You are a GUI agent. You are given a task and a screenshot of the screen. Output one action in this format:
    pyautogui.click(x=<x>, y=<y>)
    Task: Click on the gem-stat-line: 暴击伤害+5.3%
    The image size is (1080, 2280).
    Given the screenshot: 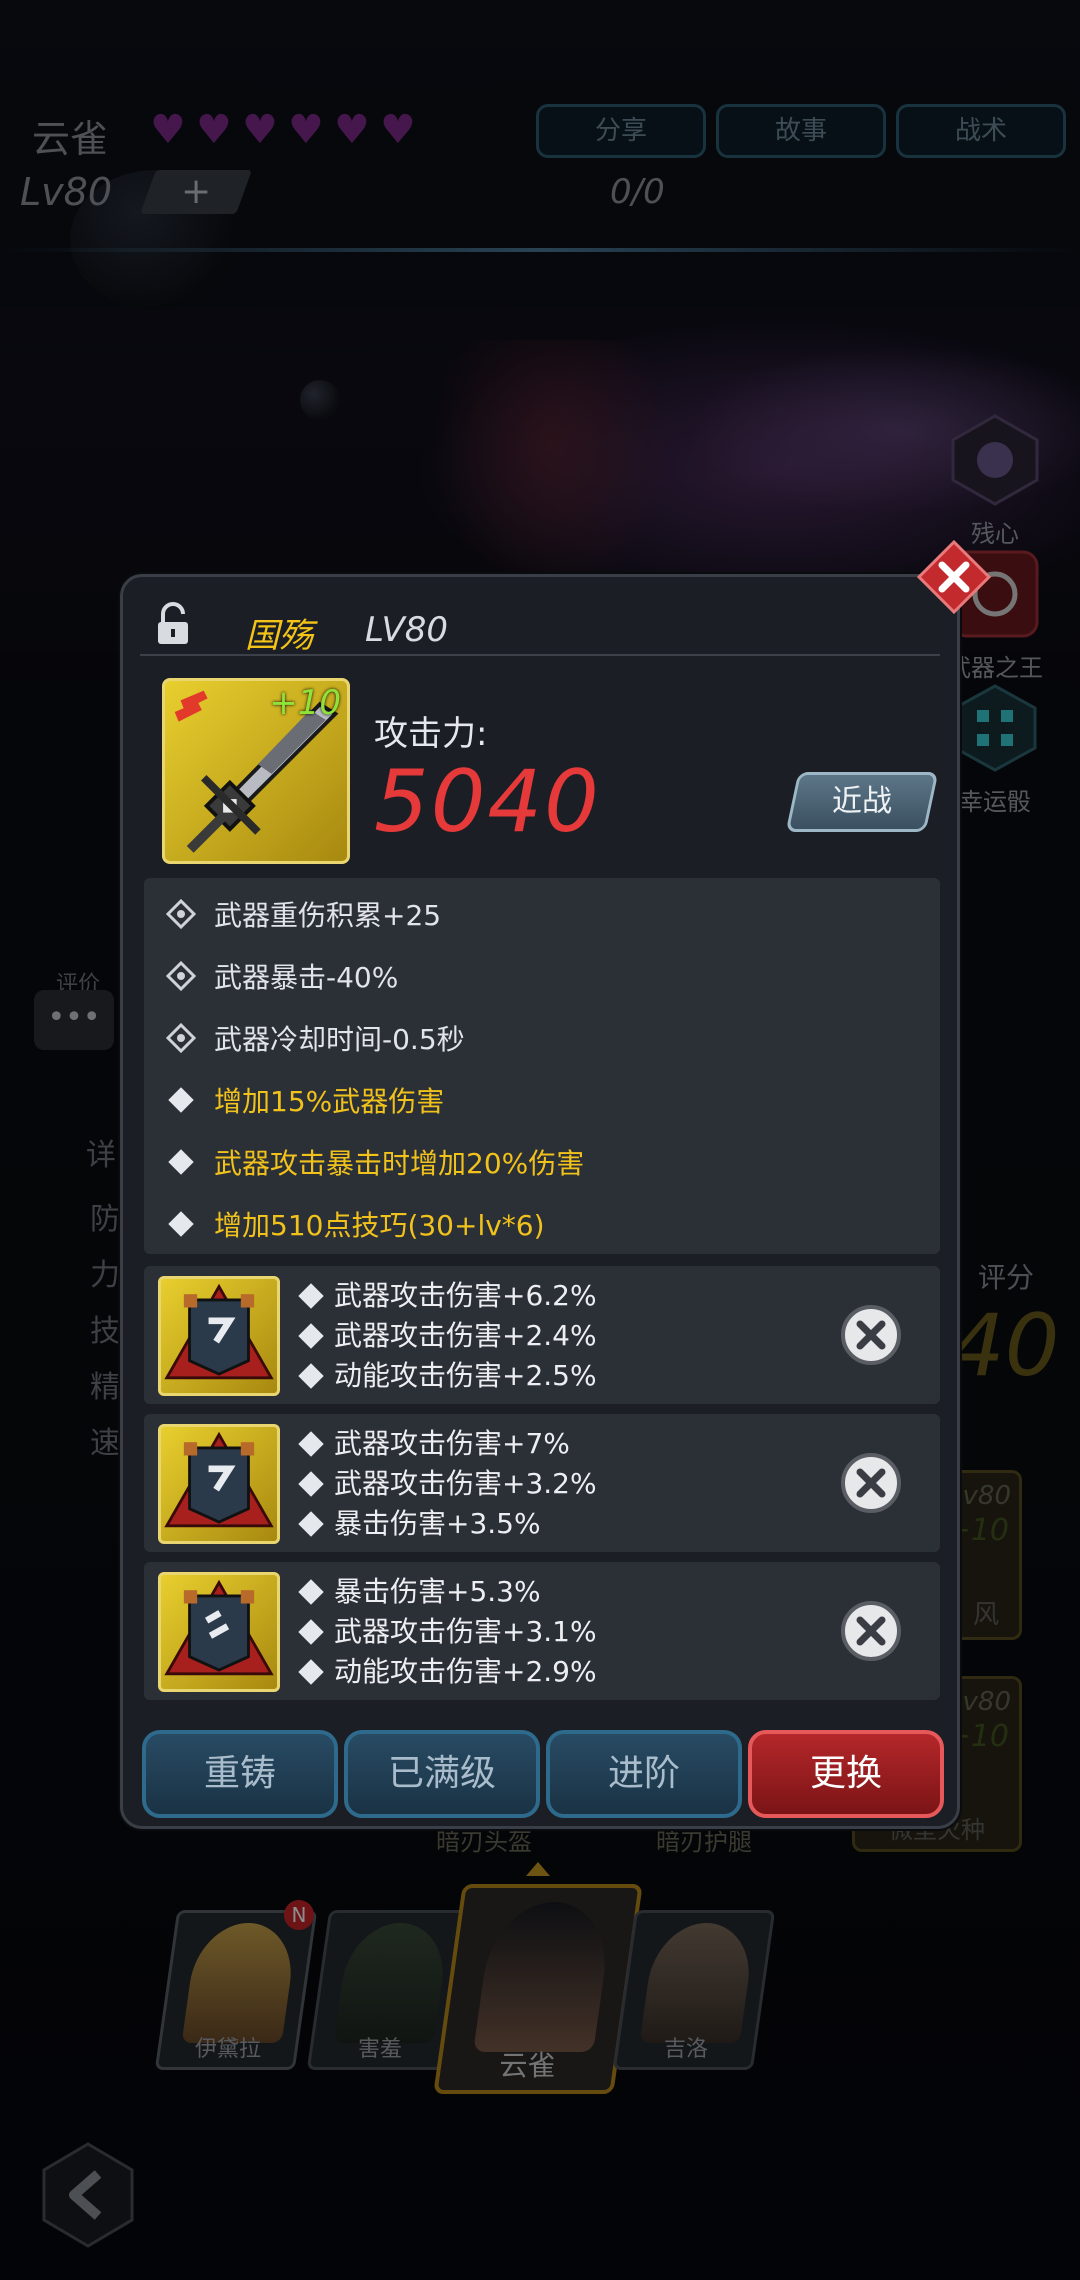 What is the action you would take?
    pyautogui.click(x=446, y=1592)
    